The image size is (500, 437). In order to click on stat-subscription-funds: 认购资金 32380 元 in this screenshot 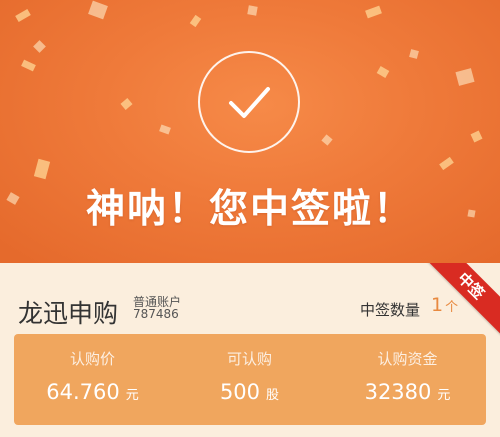, I will do `click(407, 379)`.